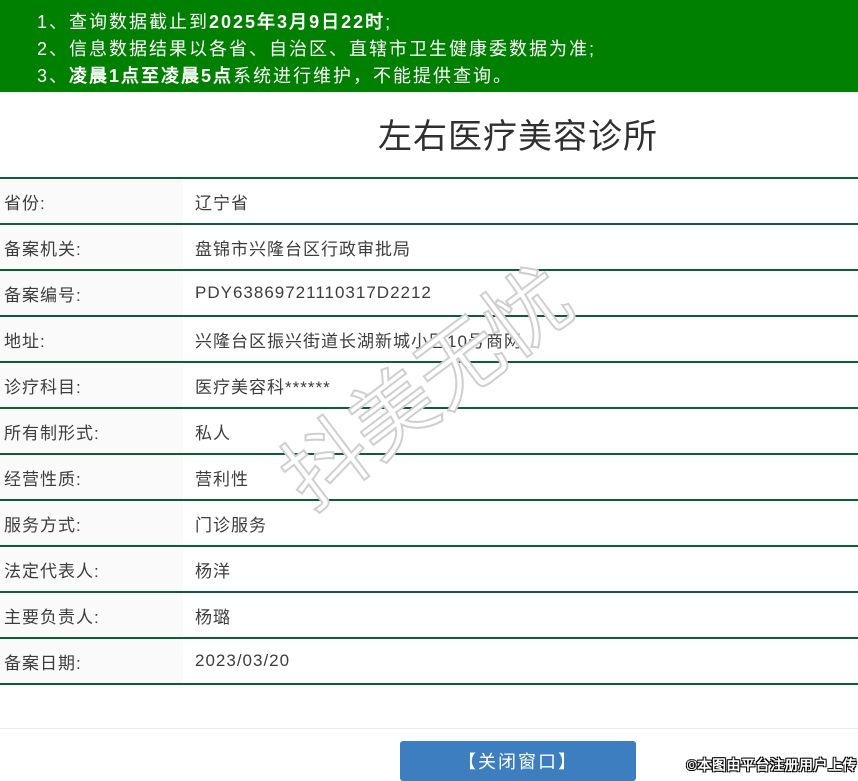 The width and height of the screenshot is (858, 781). What do you see at coordinates (520, 477) in the screenshot?
I see `row-value: 营利性` at bounding box center [520, 477].